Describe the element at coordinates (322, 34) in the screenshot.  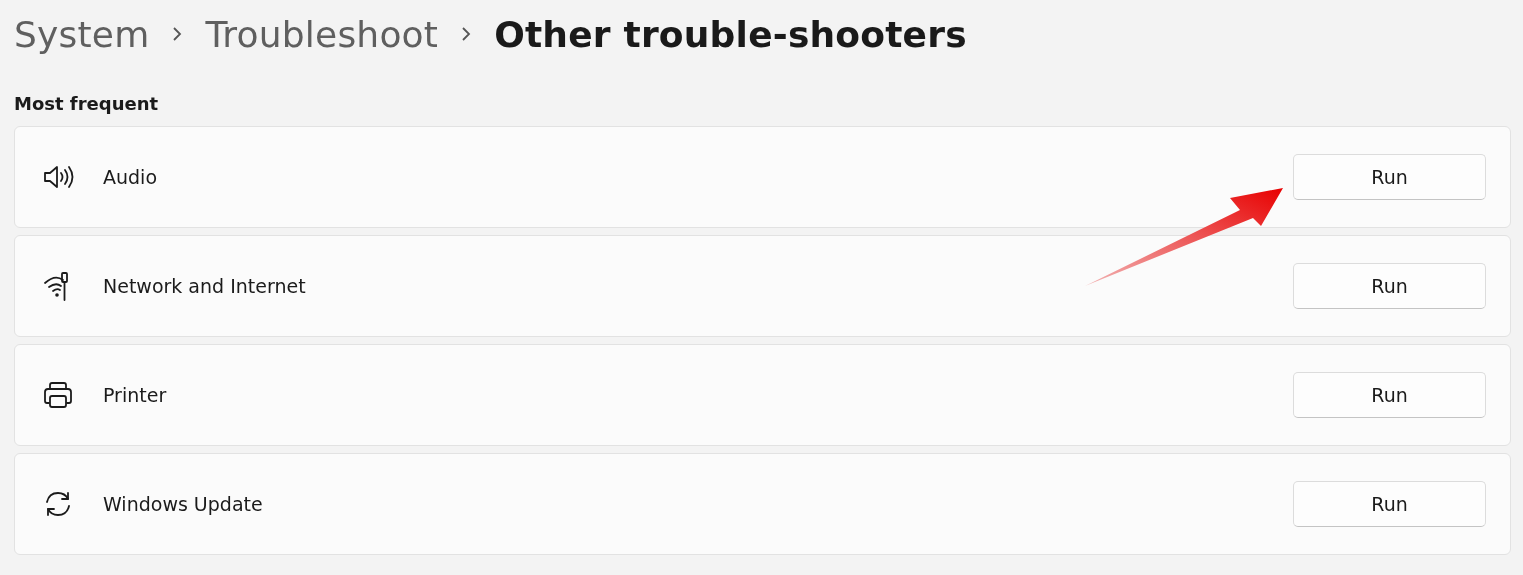
I see `breadcrumb-item: Troubleshoot` at that location.